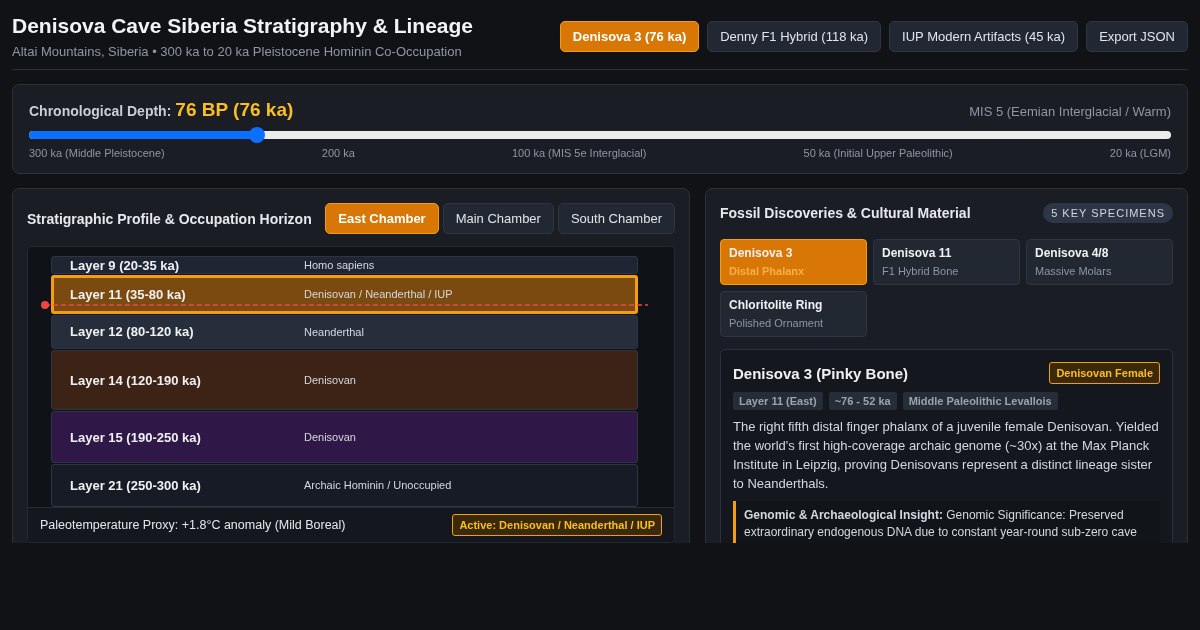 This screenshot has width=1200, height=630. I want to click on layer-name: Layer 11 (35-80 ka), so click(128, 294).